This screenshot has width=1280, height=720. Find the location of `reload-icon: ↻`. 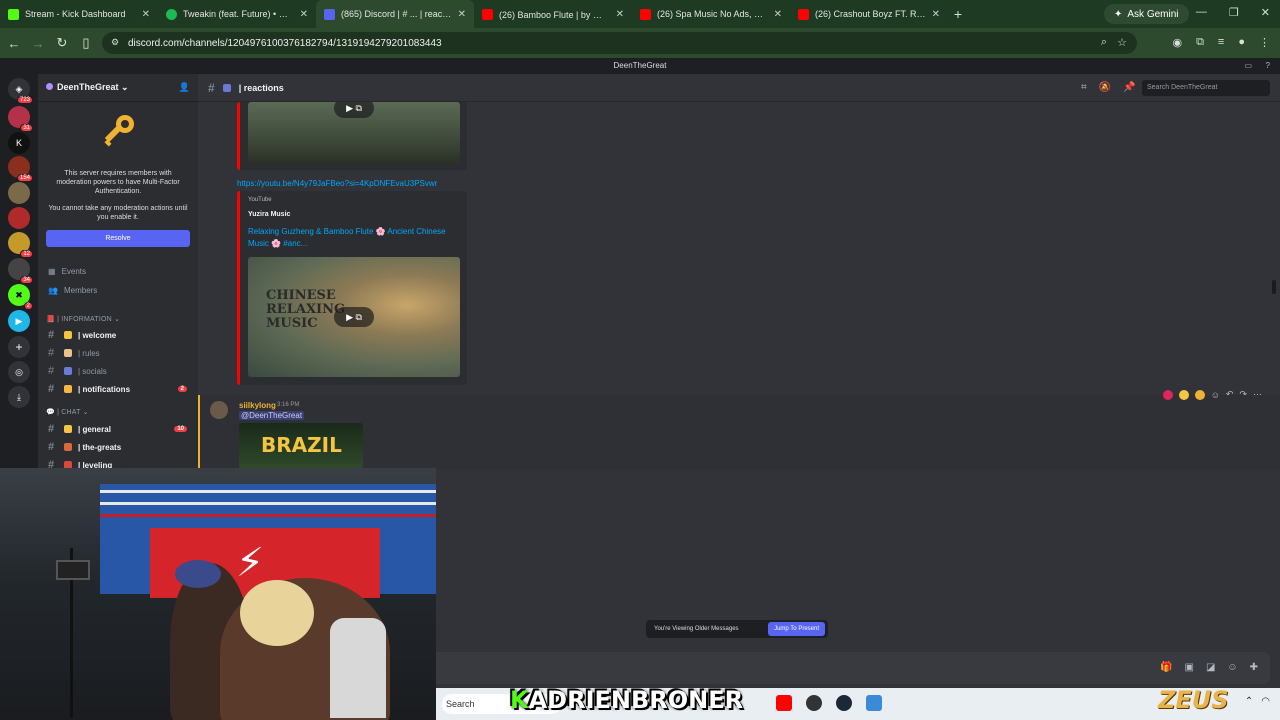

reload-icon: ↻ is located at coordinates (62, 43).